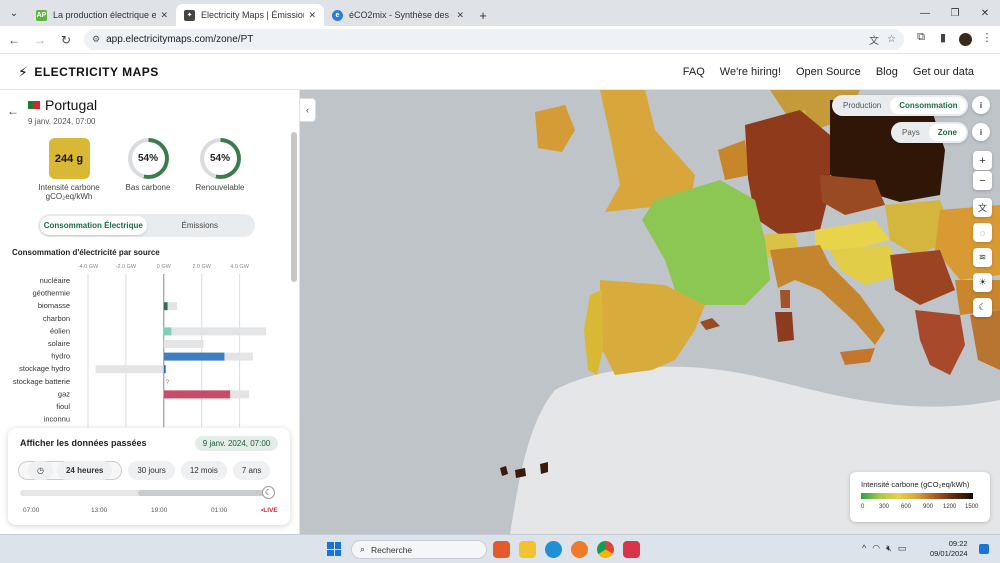  Describe the element at coordinates (151, 512) in the screenshot. I see `time-slider-ticks: 07:00 13:00 19:00 01:00 • LIVE` at that location.